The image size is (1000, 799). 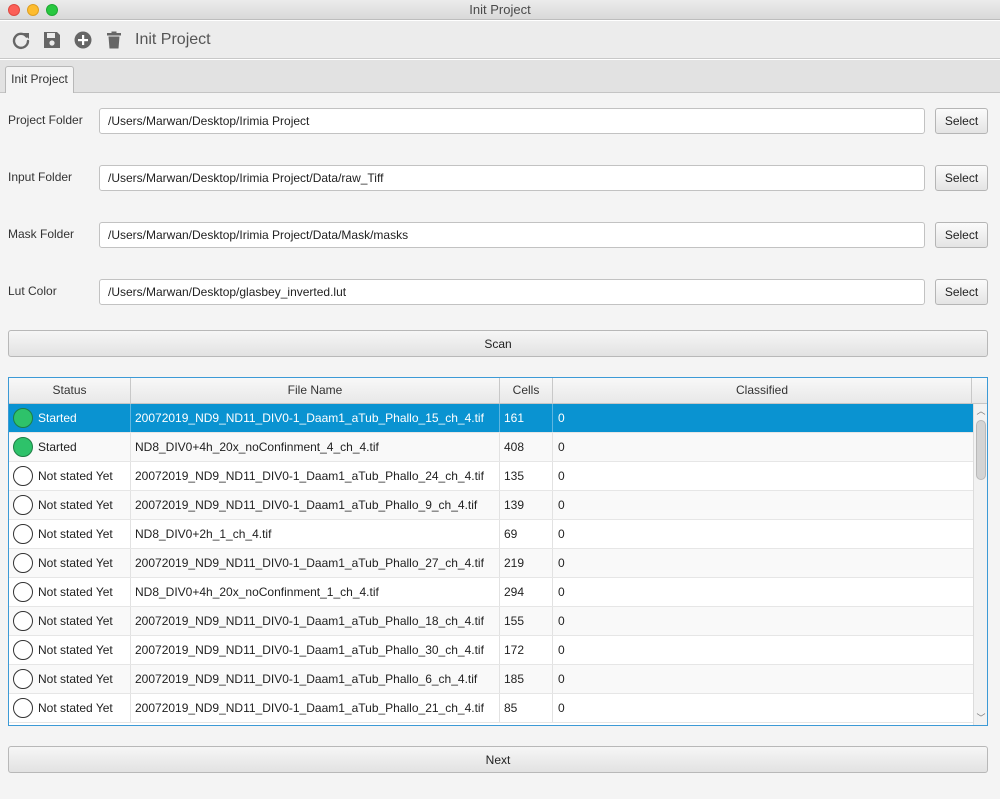 I want to click on cells-count-cell: 219, so click(x=526, y=563).